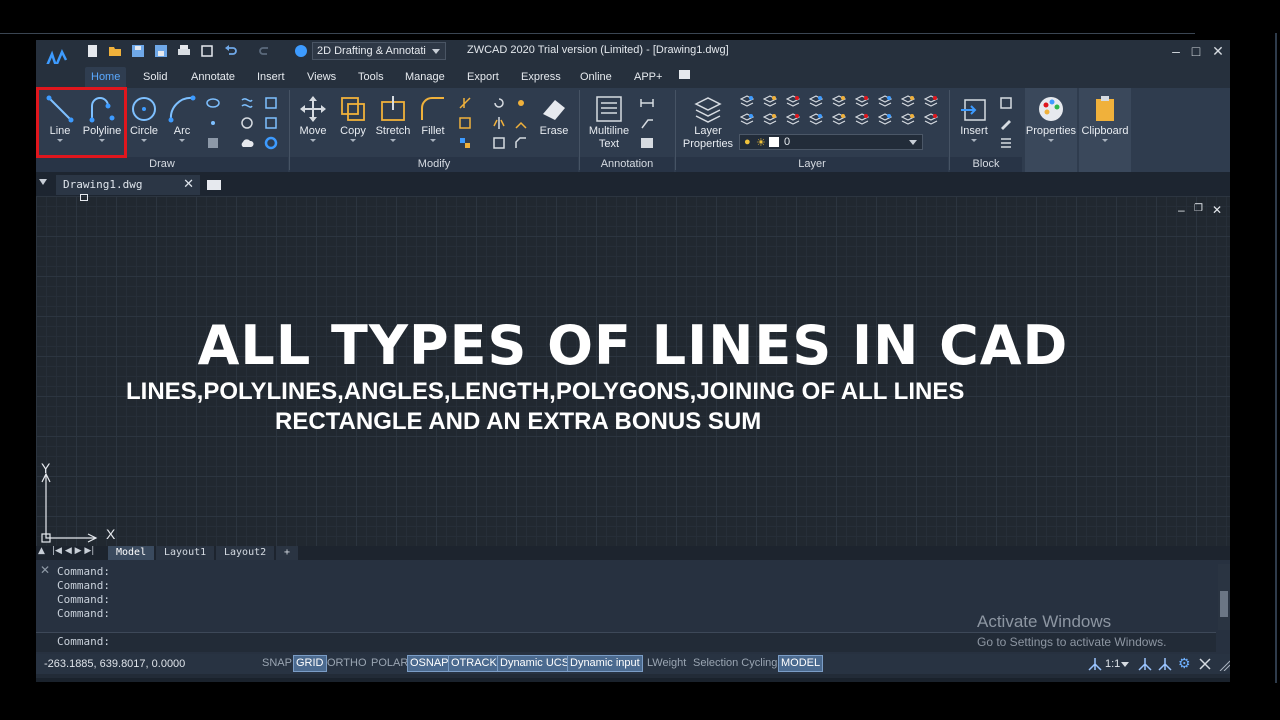 The height and width of the screenshot is (720, 1280). I want to click on status-toggle-snap: SNAP, so click(277, 663).